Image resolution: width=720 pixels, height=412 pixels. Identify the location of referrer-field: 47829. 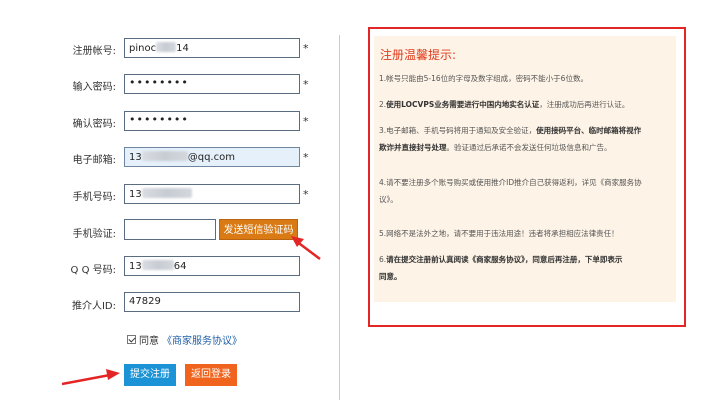
(212, 302).